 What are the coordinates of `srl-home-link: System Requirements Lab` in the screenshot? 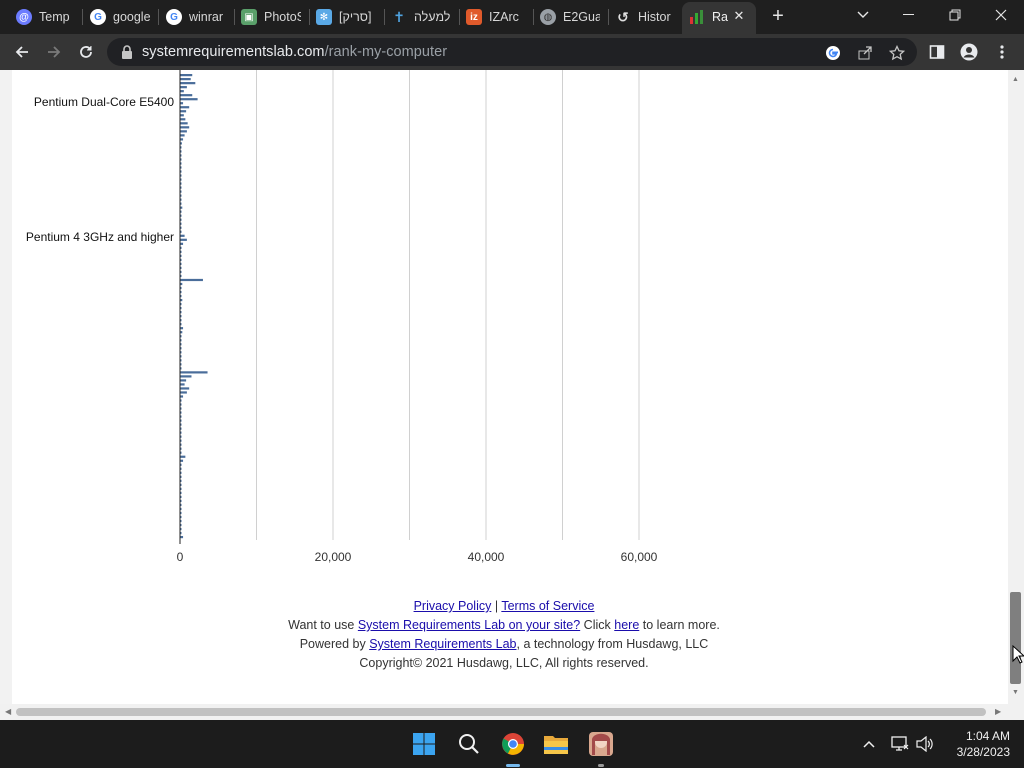 It's located at (442, 644).